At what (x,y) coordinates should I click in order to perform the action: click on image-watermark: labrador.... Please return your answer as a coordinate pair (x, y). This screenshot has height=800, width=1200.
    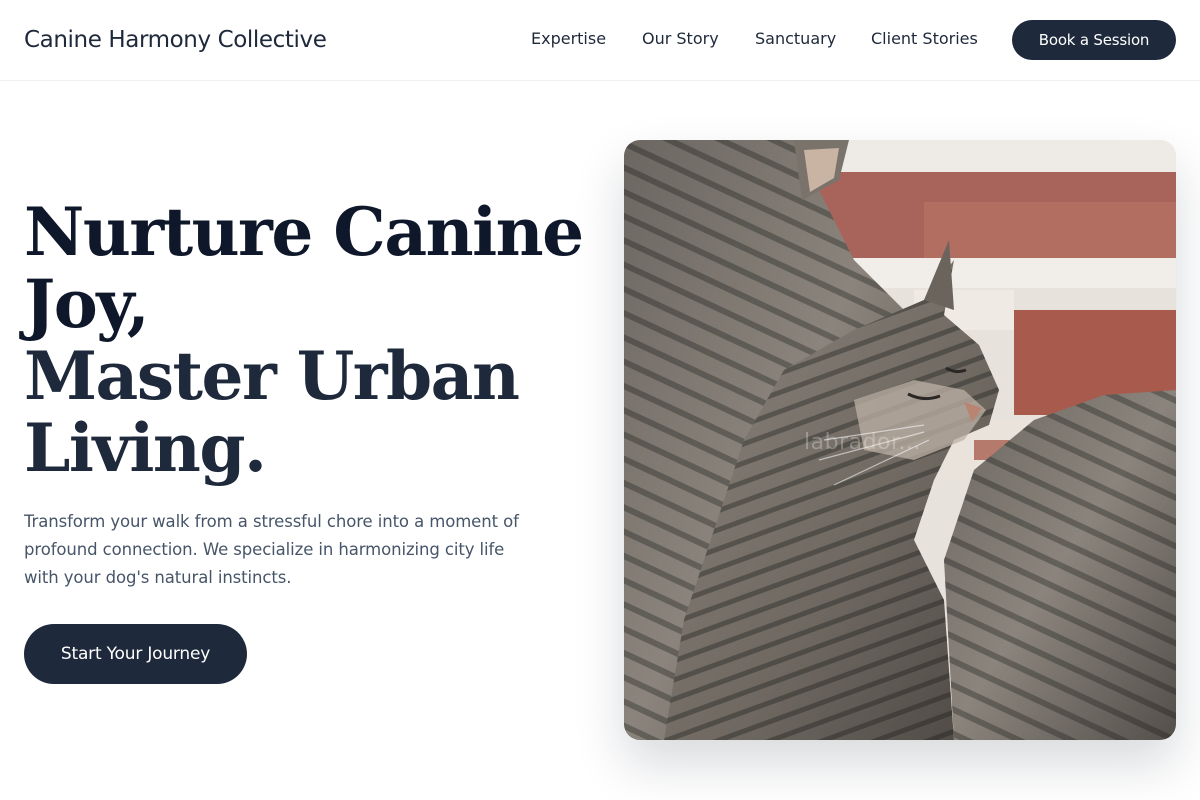
    Looking at the image, I should click on (863, 442).